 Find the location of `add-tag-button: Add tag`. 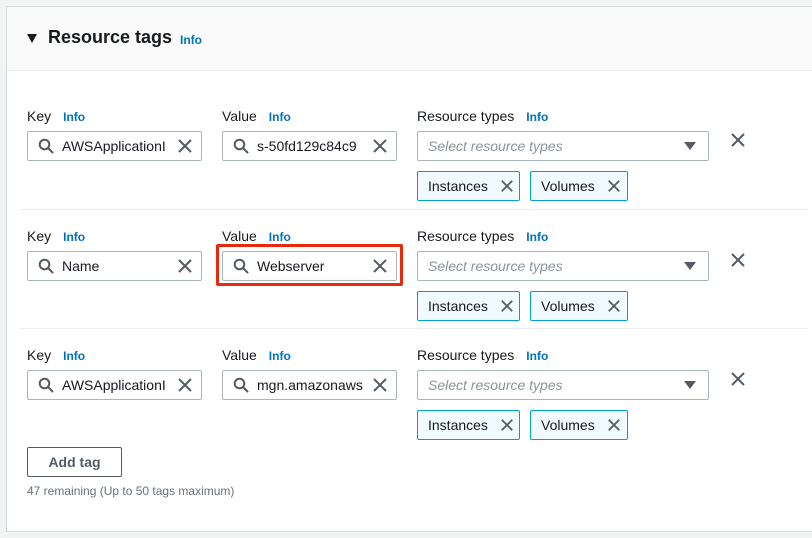

add-tag-button: Add tag is located at coordinates (74, 462).